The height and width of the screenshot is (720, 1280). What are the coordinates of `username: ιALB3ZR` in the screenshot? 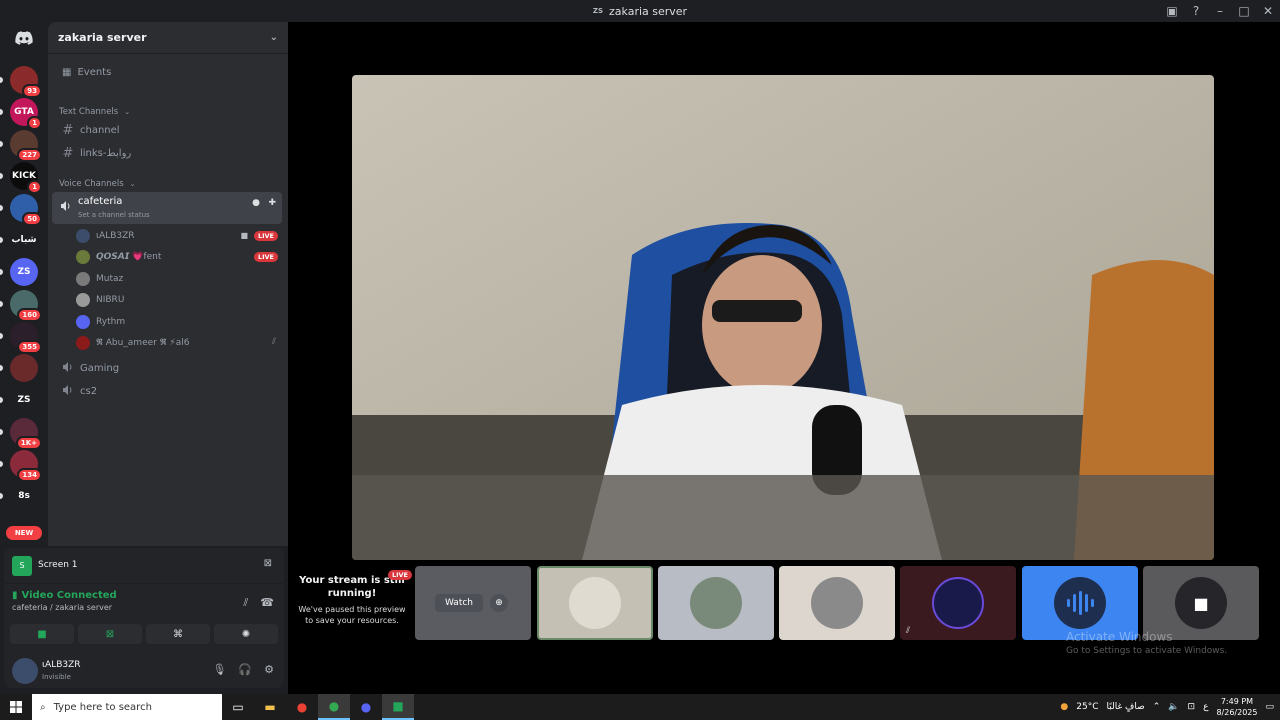 It's located at (61, 665).